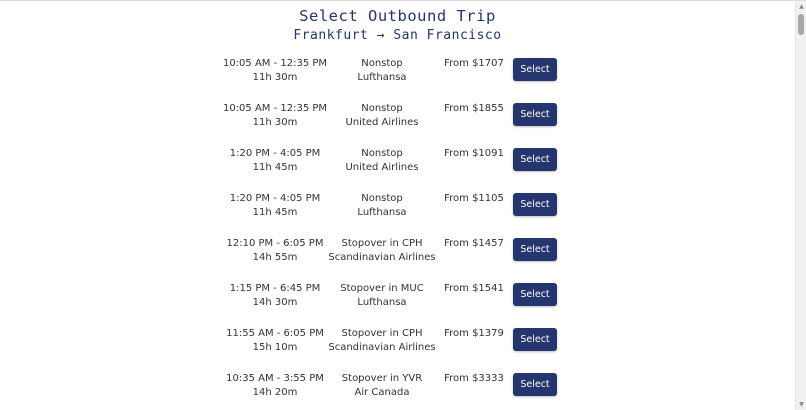 The width and height of the screenshot is (806, 410). Describe the element at coordinates (801, 7) in the screenshot. I see `chevron-up-icon: ▲` at that location.